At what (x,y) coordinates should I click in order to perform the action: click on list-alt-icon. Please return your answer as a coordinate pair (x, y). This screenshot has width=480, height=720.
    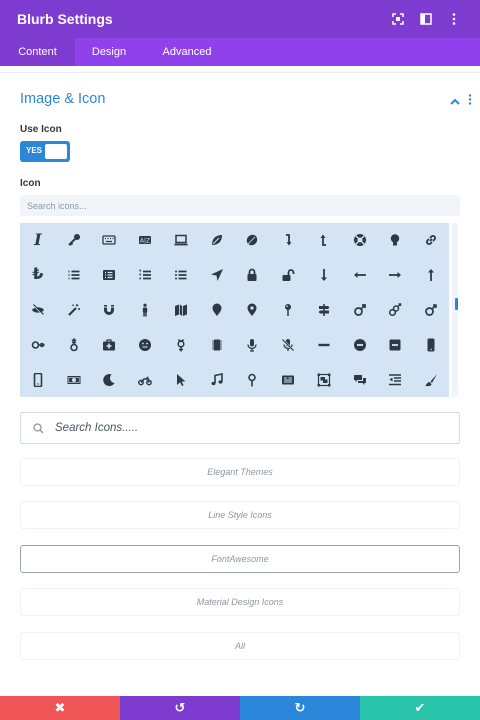
    Looking at the image, I should click on (110, 275).